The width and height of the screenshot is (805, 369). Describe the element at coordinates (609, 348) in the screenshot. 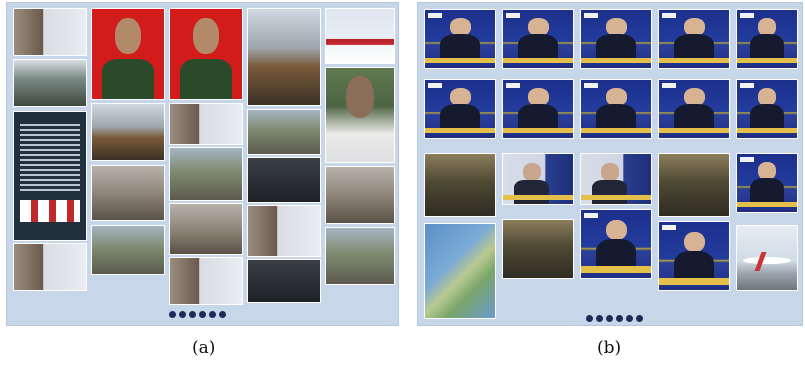

I see `caption-b: (b)` at that location.